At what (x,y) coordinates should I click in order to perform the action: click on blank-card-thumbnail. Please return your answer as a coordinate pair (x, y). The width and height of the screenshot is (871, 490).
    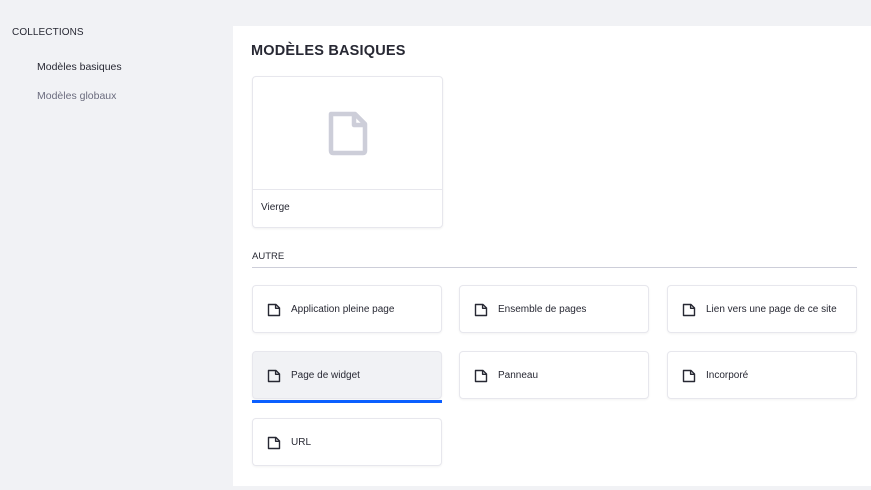
    Looking at the image, I should click on (347, 133).